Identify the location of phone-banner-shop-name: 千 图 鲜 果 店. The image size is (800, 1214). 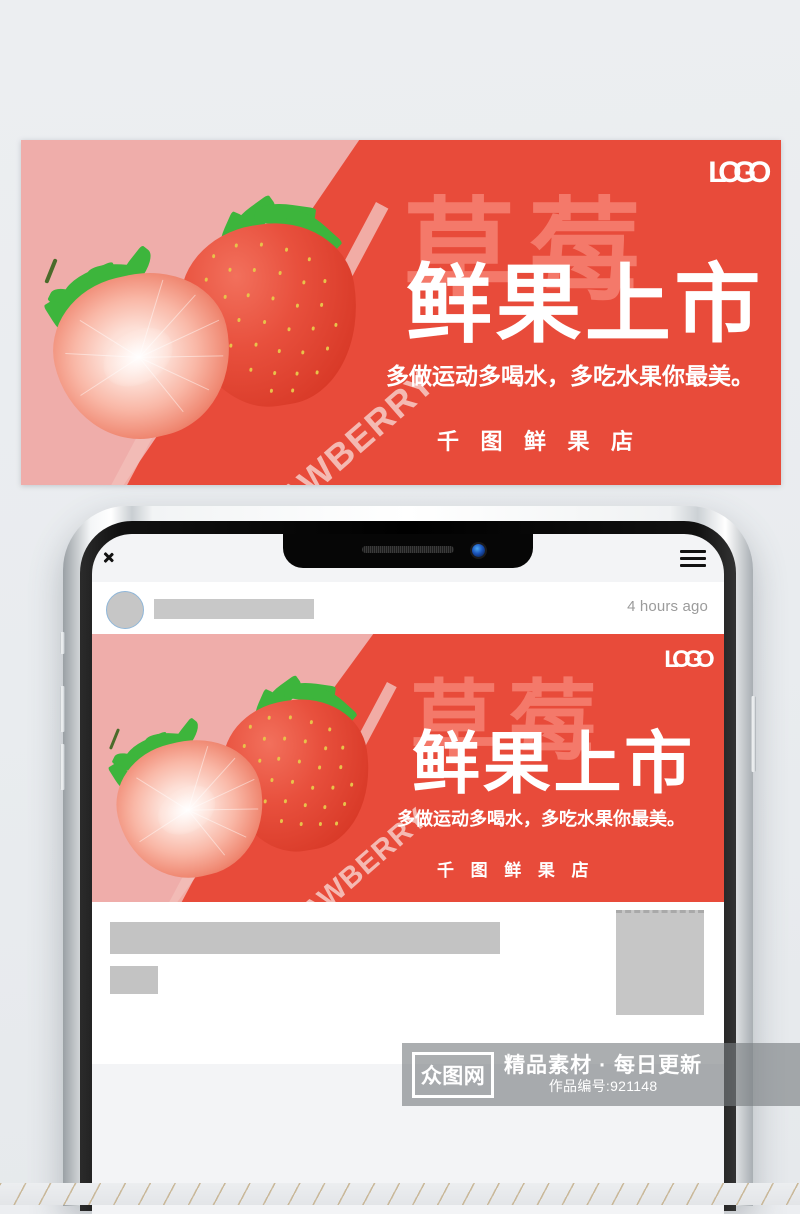
(516, 870).